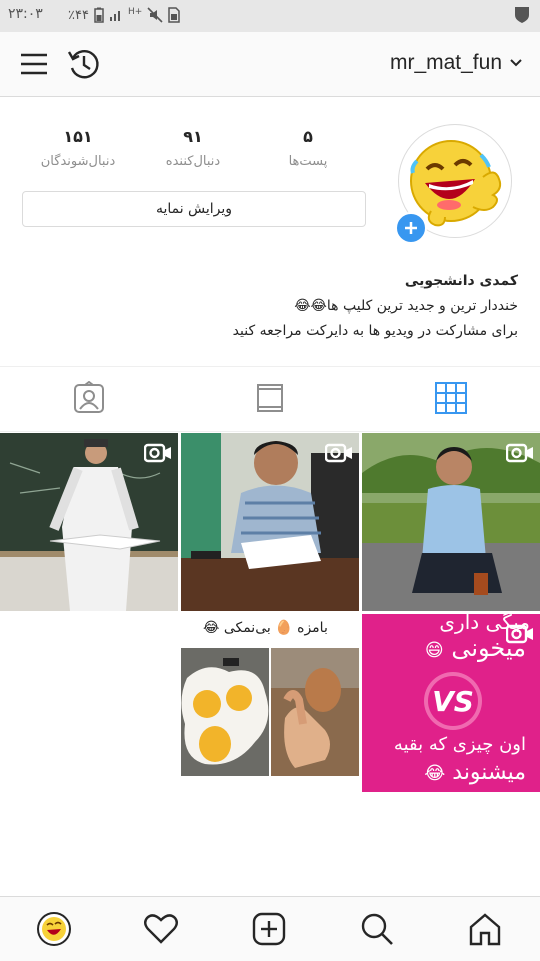  What do you see at coordinates (114, 16) in the screenshot?
I see `signal-icon` at bounding box center [114, 16].